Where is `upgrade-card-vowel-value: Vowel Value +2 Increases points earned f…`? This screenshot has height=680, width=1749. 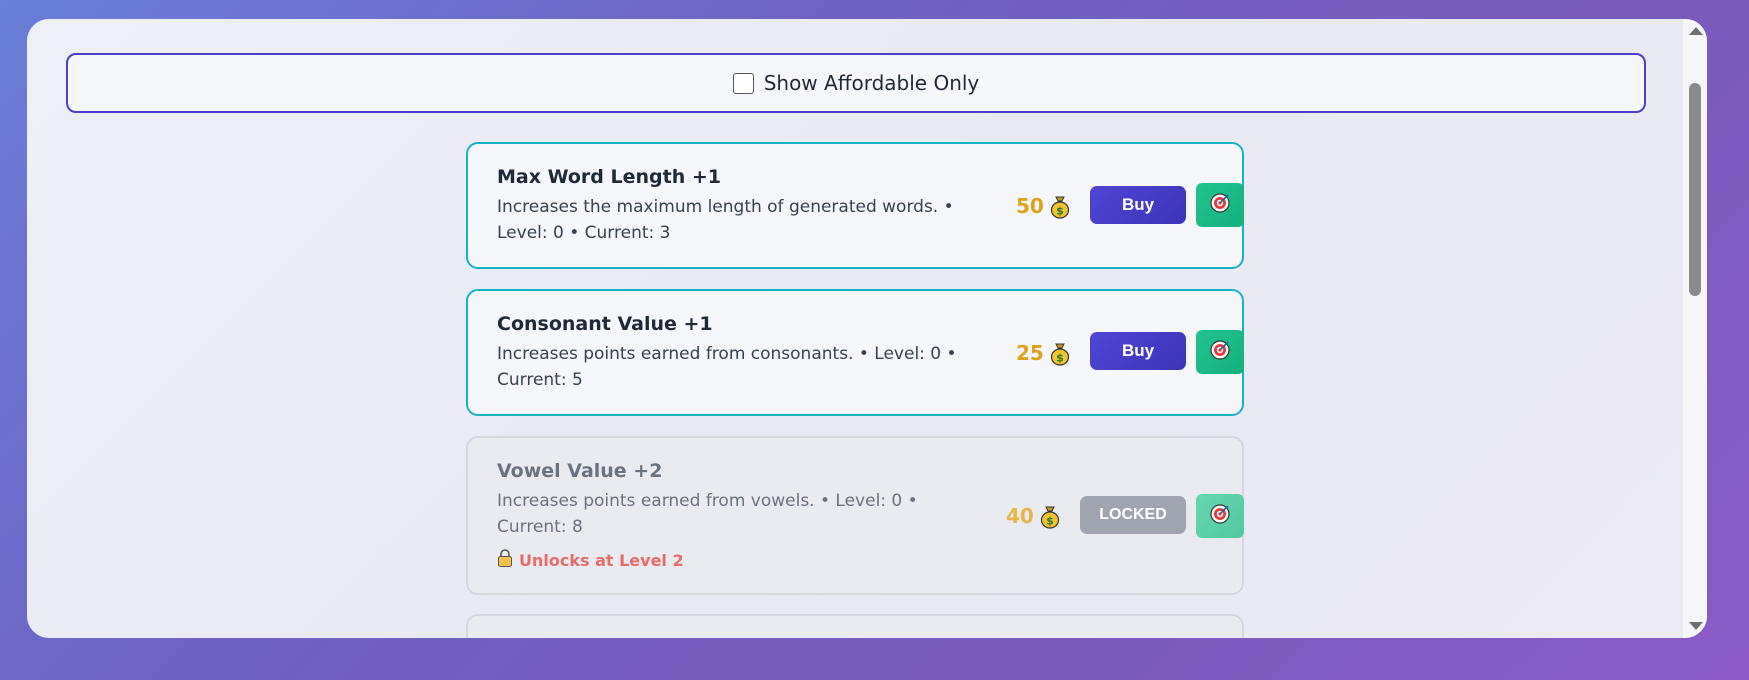
upgrade-card-vowel-value: Vowel Value +2 Increases points earned f… is located at coordinates (855, 515).